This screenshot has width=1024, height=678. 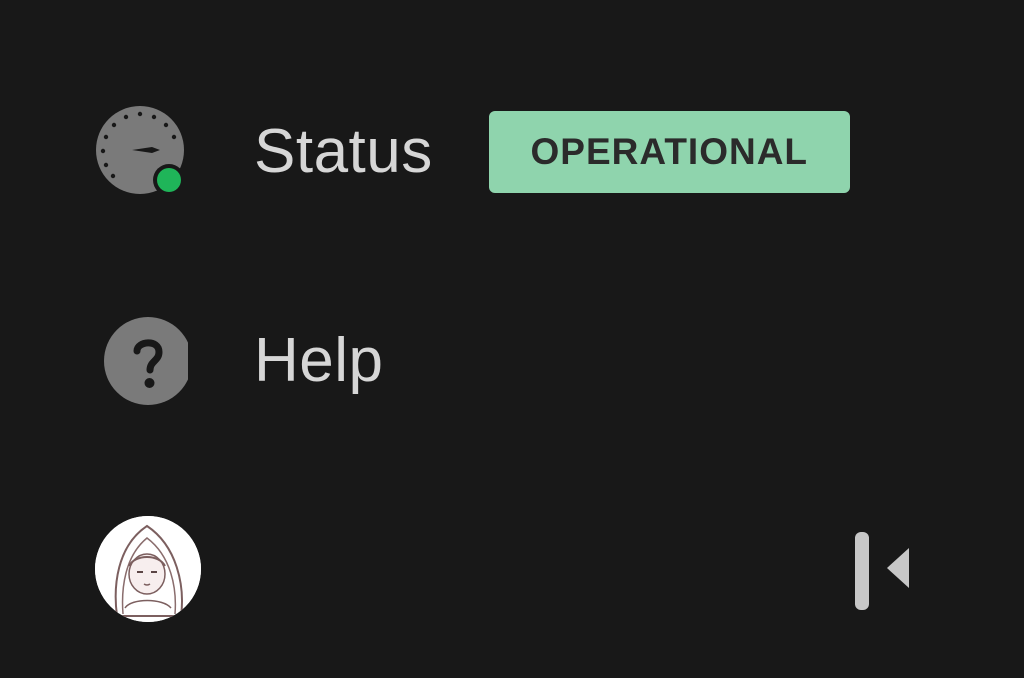 I want to click on user-avatar-image, so click(x=148, y=569).